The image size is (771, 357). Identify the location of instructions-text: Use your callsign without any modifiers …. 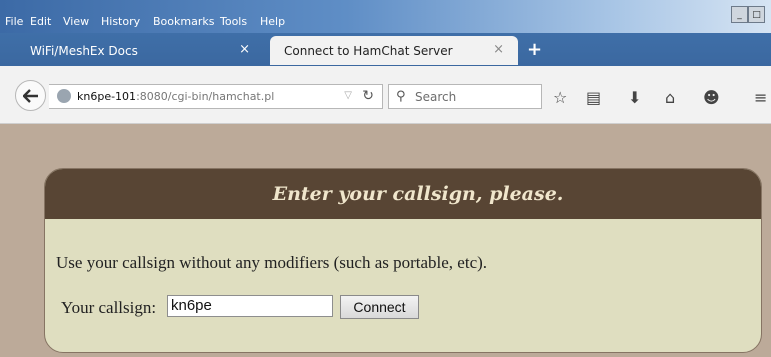
(272, 262).